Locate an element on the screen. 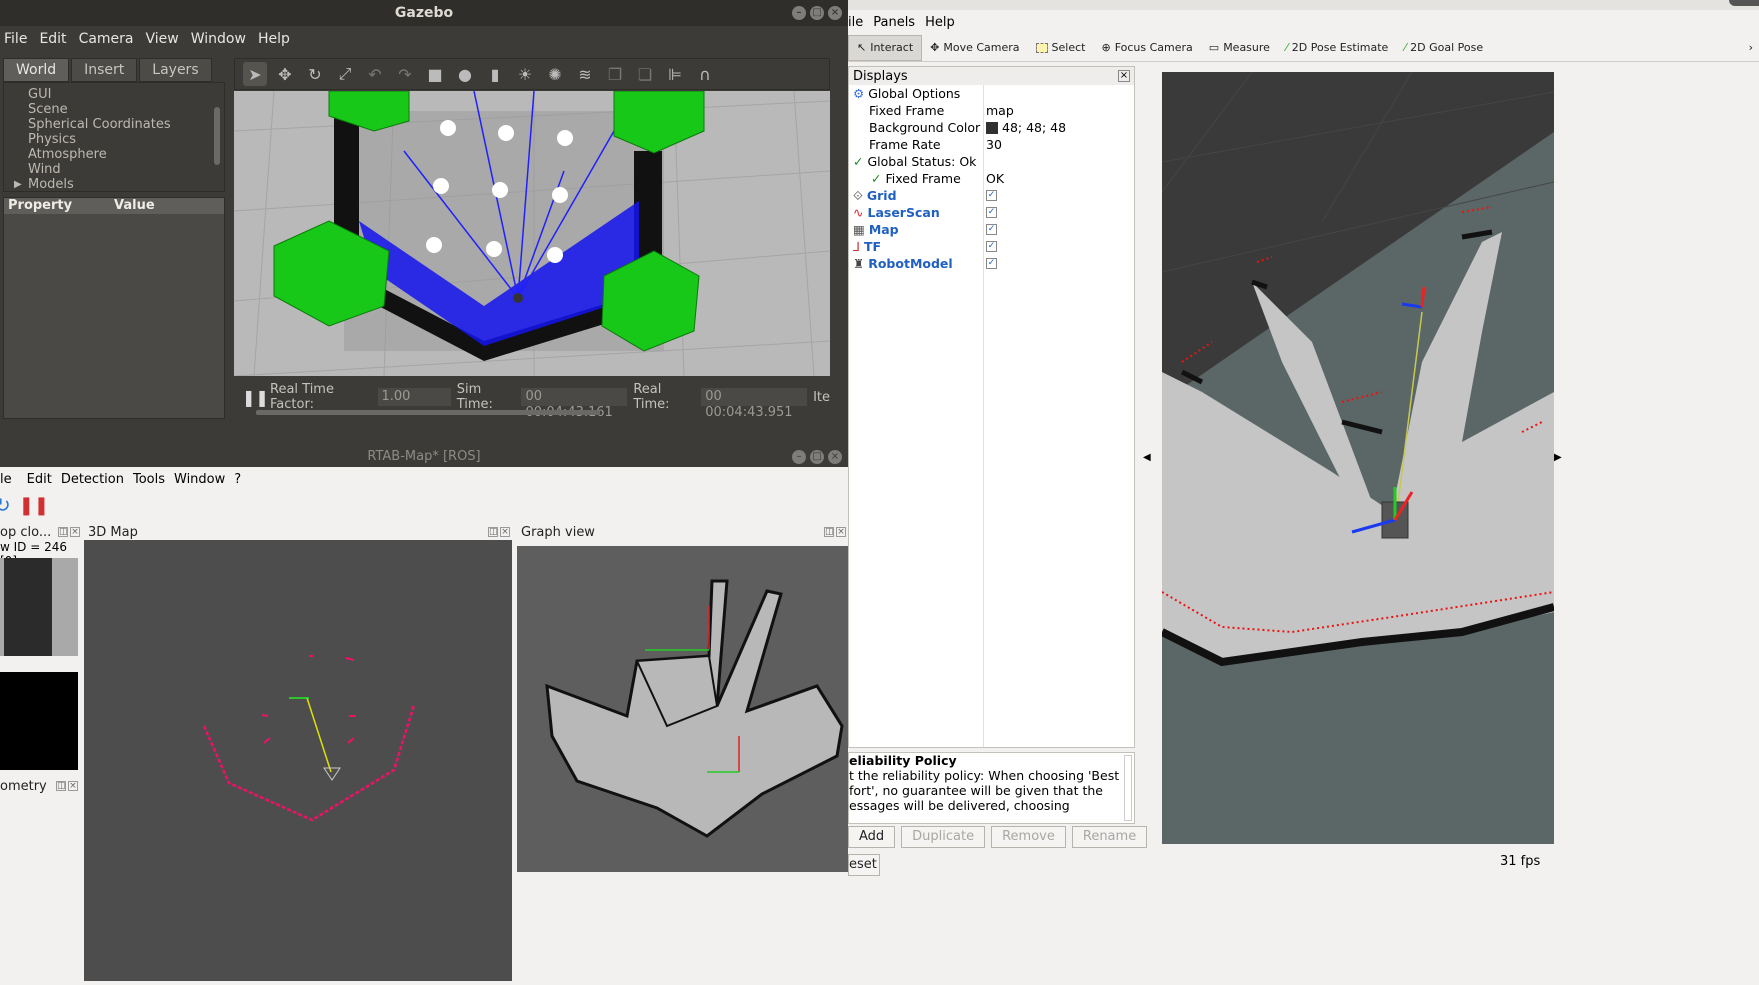 This screenshot has height=985, width=1759. row-frame-rate: Frame Rate 30 is located at coordinates (991, 144).